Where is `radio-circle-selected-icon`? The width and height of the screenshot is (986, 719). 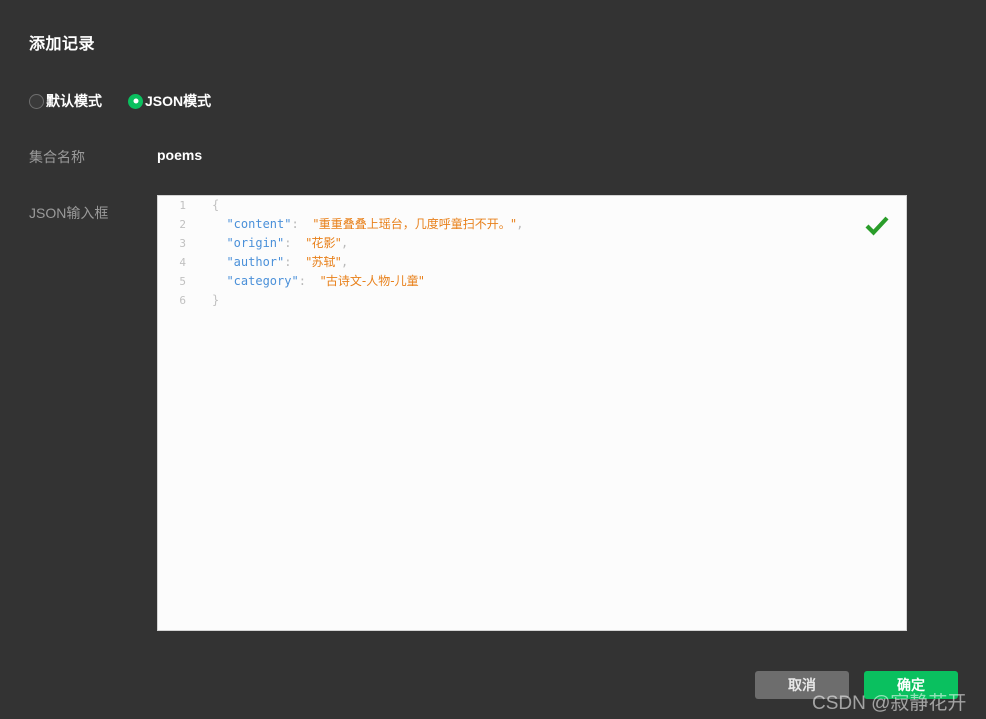
radio-circle-selected-icon is located at coordinates (135, 101).